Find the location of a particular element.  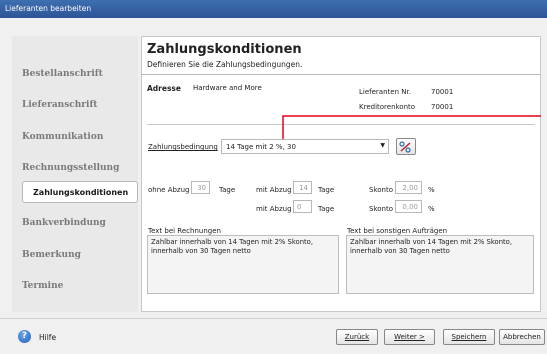

next-button: Weiter > is located at coordinates (409, 337).